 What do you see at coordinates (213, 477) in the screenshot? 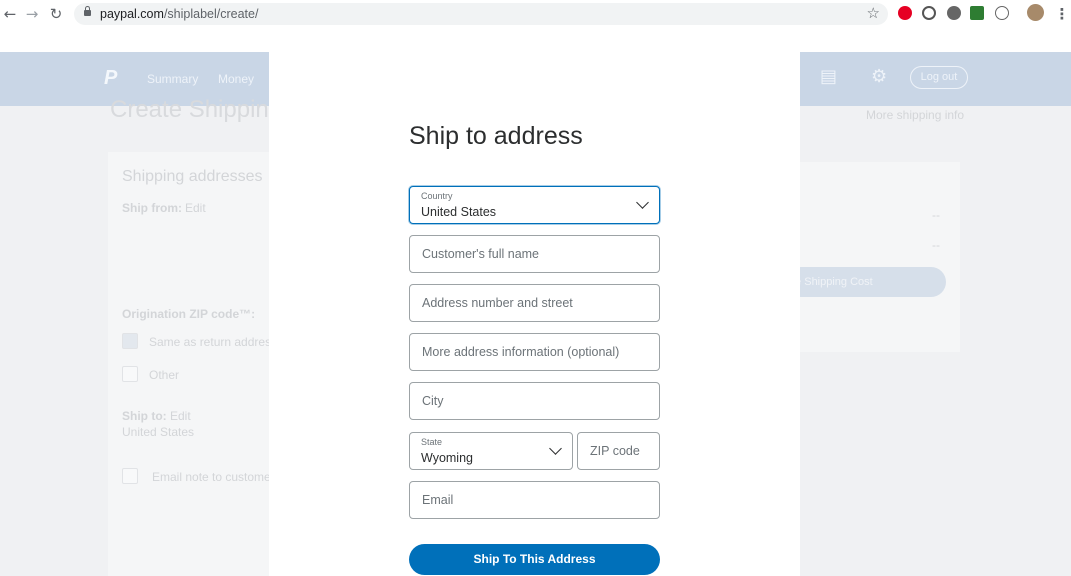
I see `email-note-label: Email note to customer` at bounding box center [213, 477].